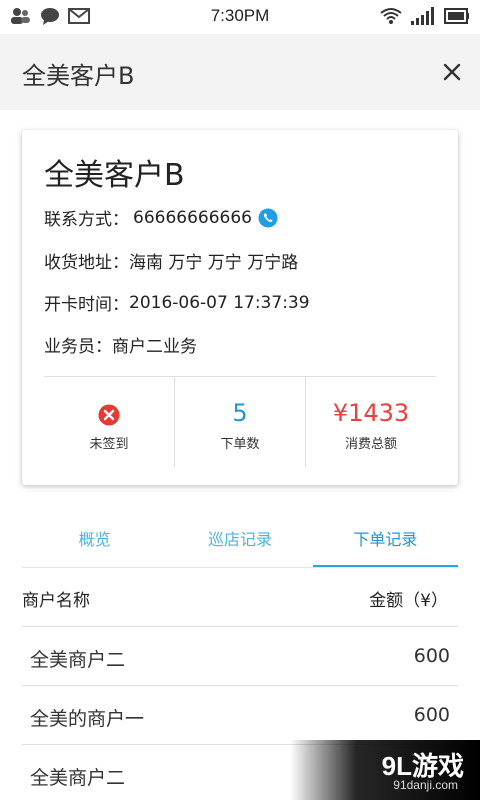 The width and height of the screenshot is (480, 803). I want to click on amount-column-header: 金额（¥）, so click(408, 601).